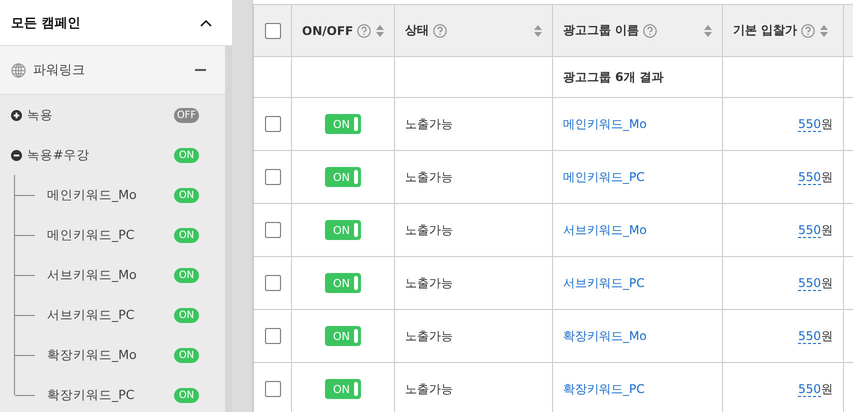  What do you see at coordinates (206, 22) in the screenshot?
I see `chevron-up-icon` at bounding box center [206, 22].